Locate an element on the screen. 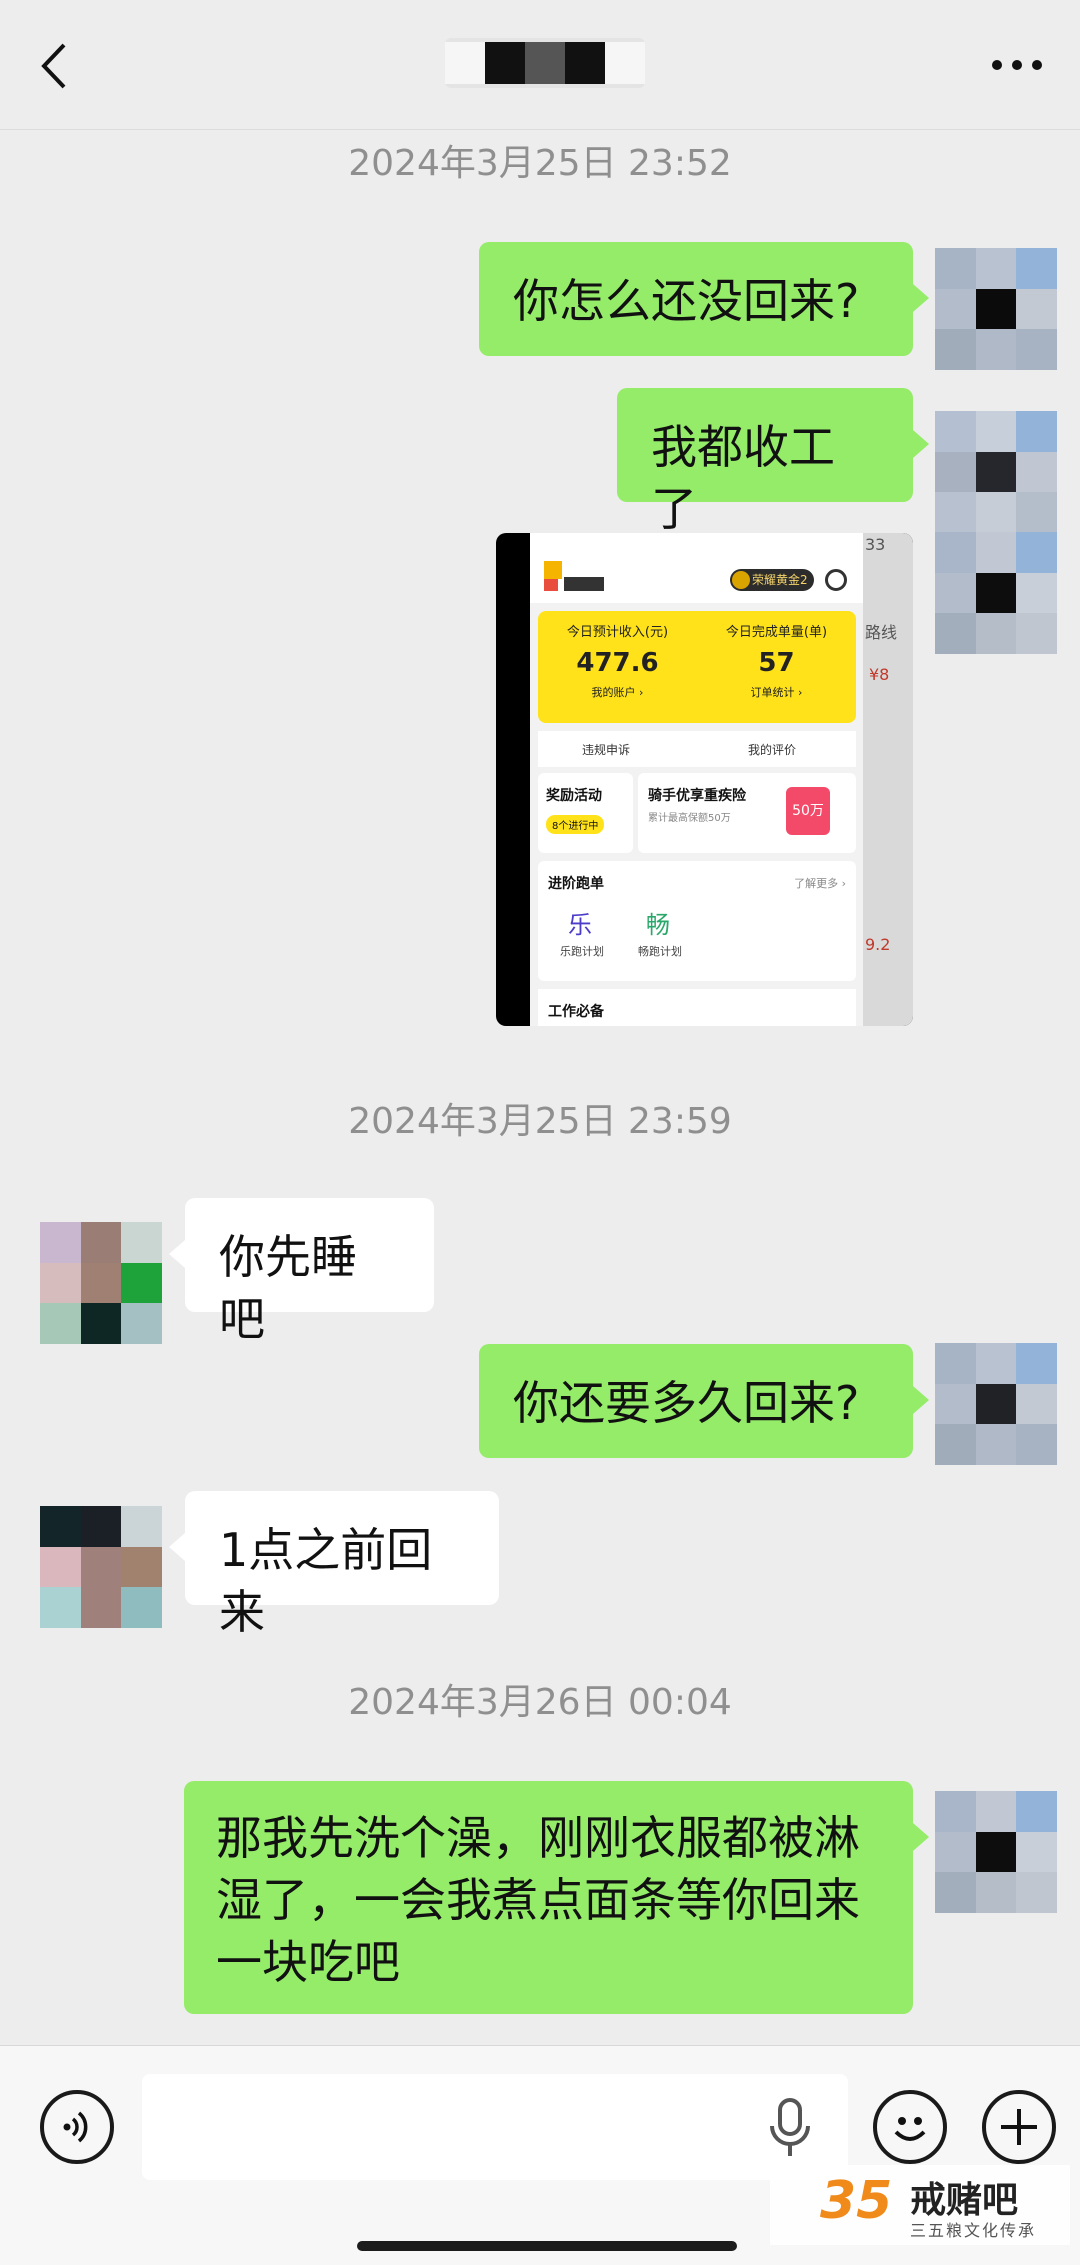 This screenshot has height=2265, width=1080. more-icon is located at coordinates (1017, 65).